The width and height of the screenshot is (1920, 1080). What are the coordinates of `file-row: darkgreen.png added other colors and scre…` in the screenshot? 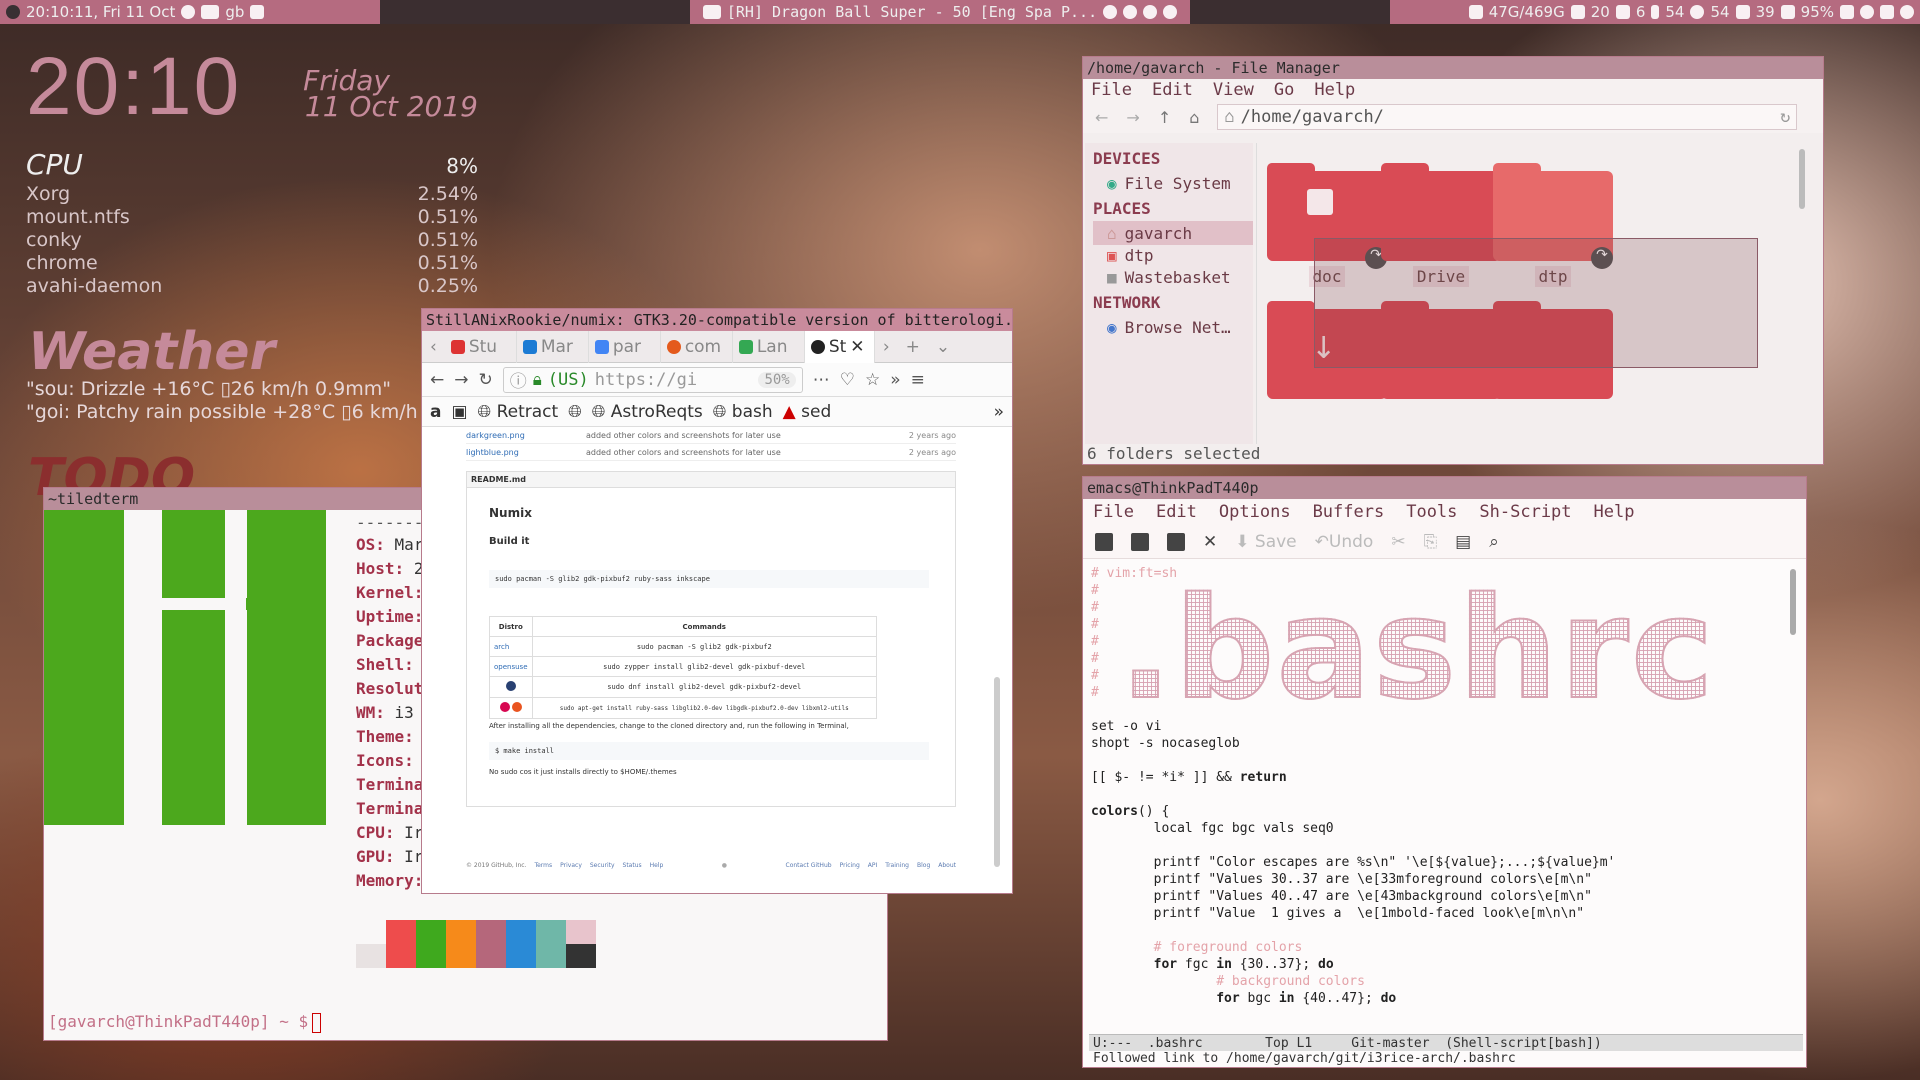 It's located at (711, 435).